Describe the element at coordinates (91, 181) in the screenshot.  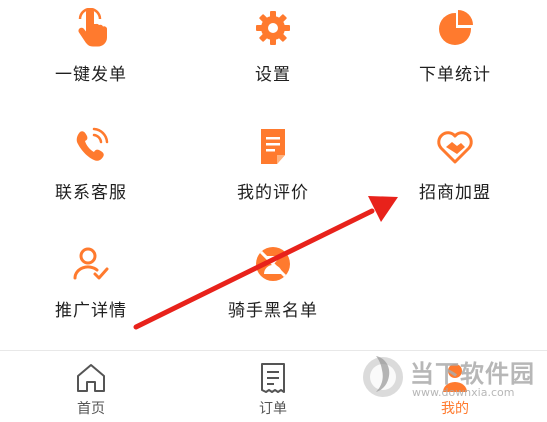
I see `menu-item-customer-service: 联系客服` at that location.